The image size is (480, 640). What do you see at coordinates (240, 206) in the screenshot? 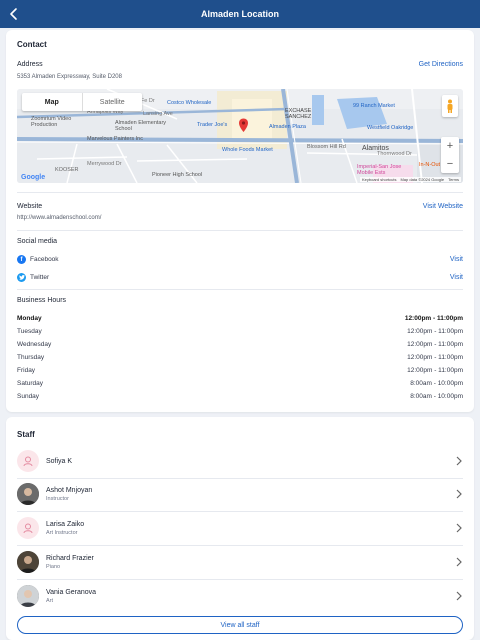
I see `website-row: Website Visit Website` at bounding box center [240, 206].